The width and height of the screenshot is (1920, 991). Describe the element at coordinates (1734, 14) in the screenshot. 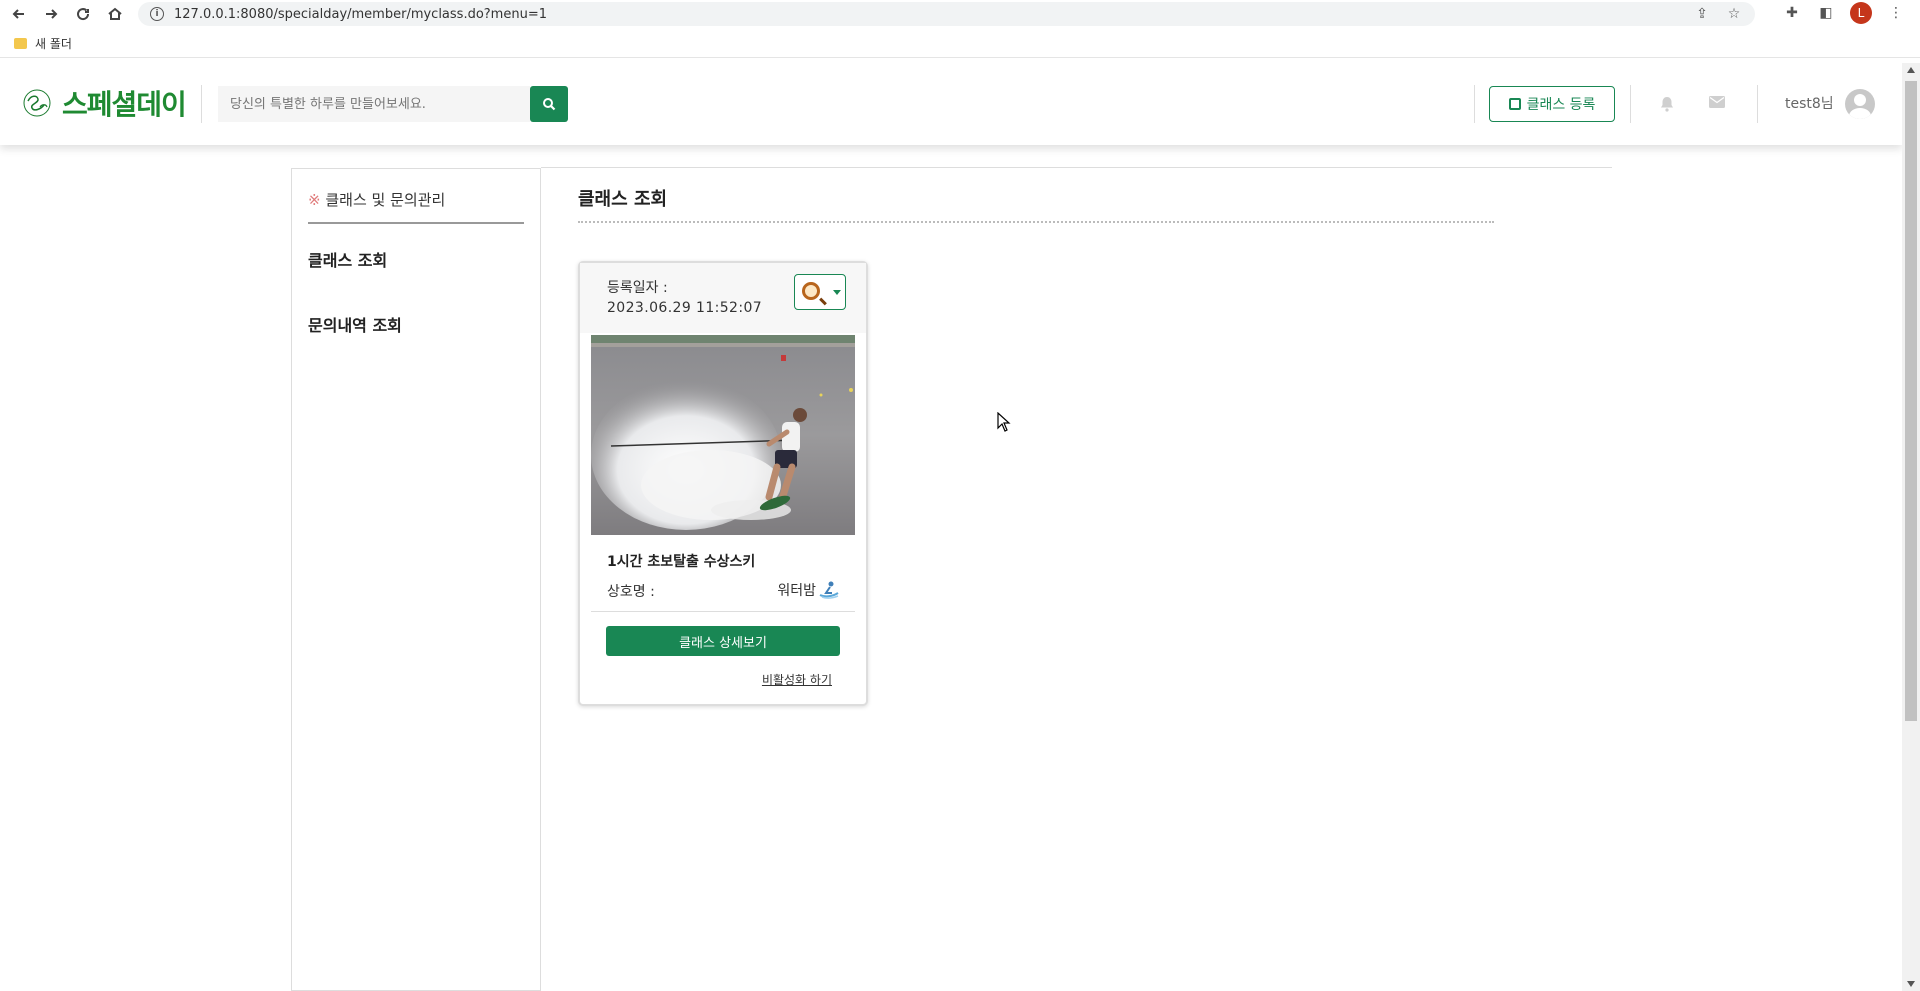

I see `bookmark-star-icon: ☆` at that location.